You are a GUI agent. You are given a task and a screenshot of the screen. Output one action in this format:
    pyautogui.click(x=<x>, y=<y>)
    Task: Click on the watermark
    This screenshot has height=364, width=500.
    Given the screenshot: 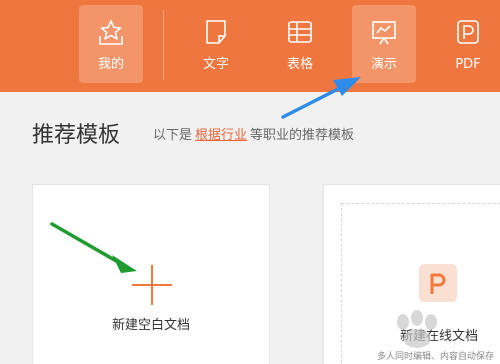 What is the action you would take?
    pyautogui.click(x=417, y=329)
    